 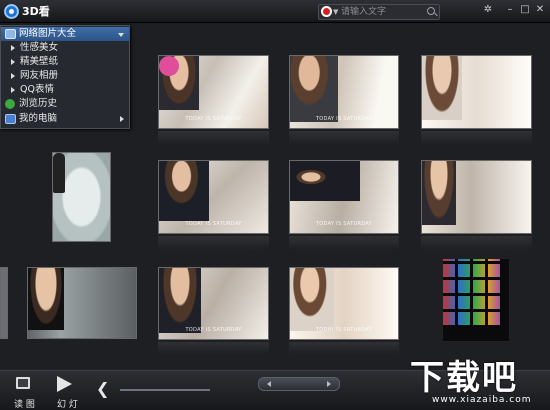 What do you see at coordinates (10, 104) in the screenshot?
I see `history-icon` at bounding box center [10, 104].